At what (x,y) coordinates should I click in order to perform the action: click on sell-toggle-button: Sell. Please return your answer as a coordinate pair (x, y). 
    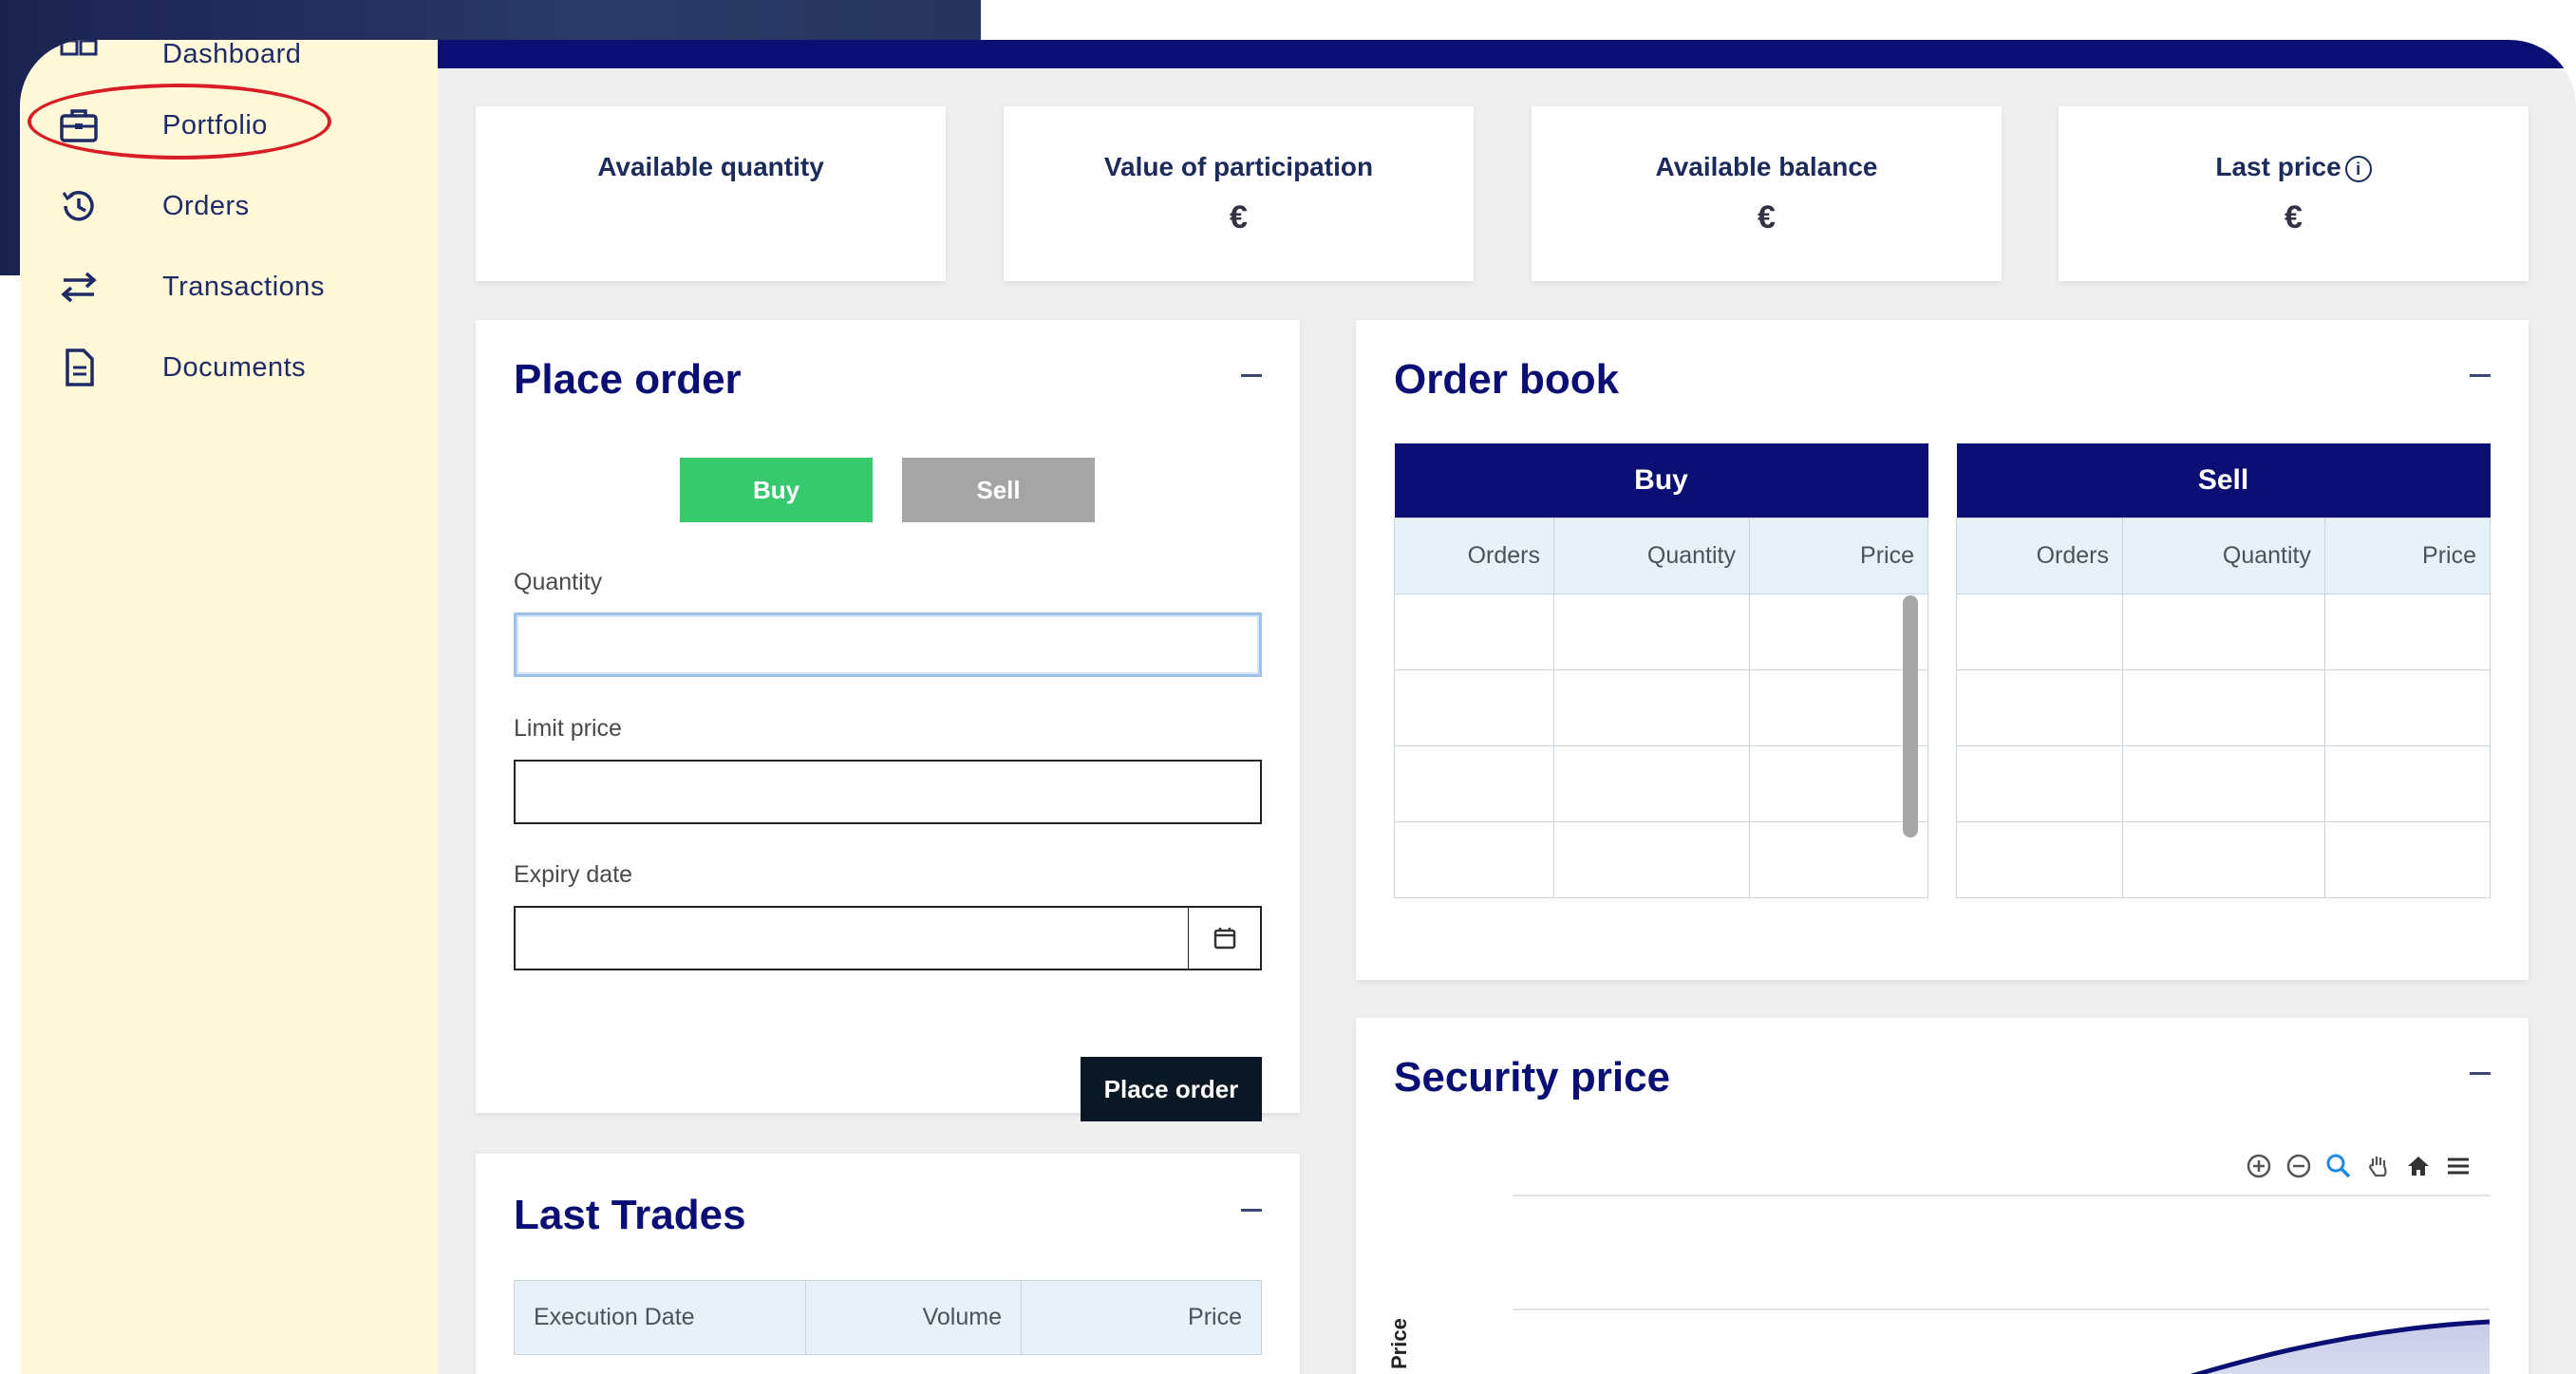
    Looking at the image, I should click on (998, 490).